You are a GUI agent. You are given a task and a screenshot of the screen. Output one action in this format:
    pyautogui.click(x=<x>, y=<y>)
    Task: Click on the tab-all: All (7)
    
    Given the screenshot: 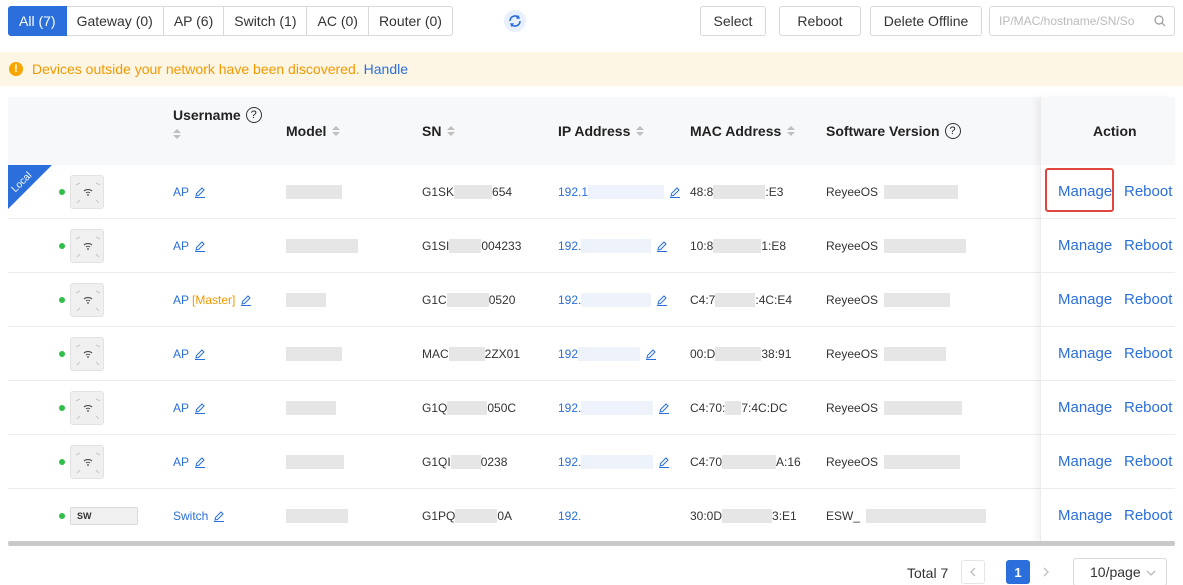 What is the action you would take?
    pyautogui.click(x=37, y=21)
    